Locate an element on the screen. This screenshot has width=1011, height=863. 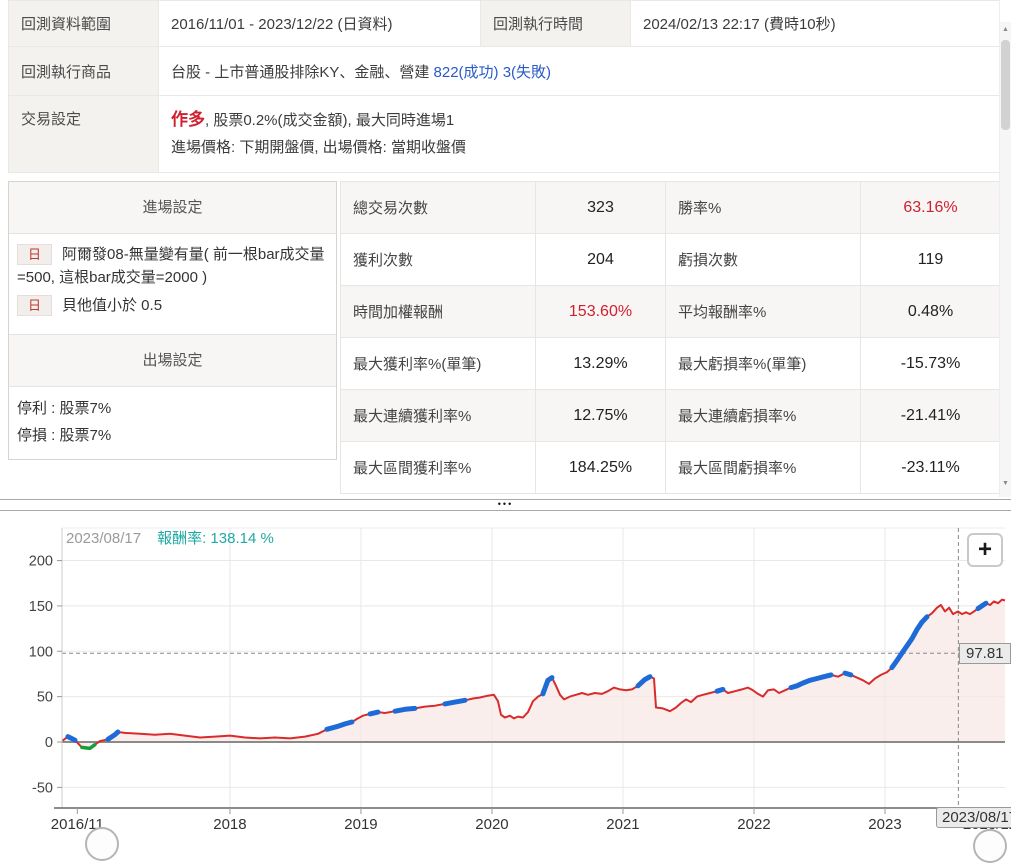
stat-value: 13.29% is located at coordinates (600, 363).